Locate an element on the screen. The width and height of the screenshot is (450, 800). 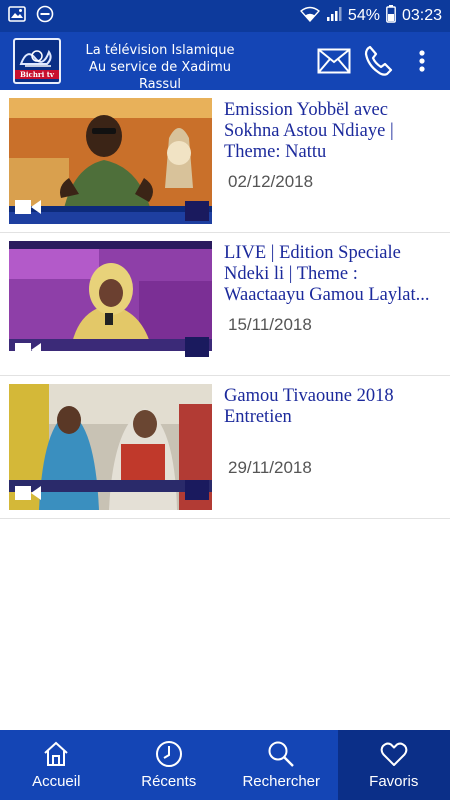
heart-icon is located at coordinates (394, 754).